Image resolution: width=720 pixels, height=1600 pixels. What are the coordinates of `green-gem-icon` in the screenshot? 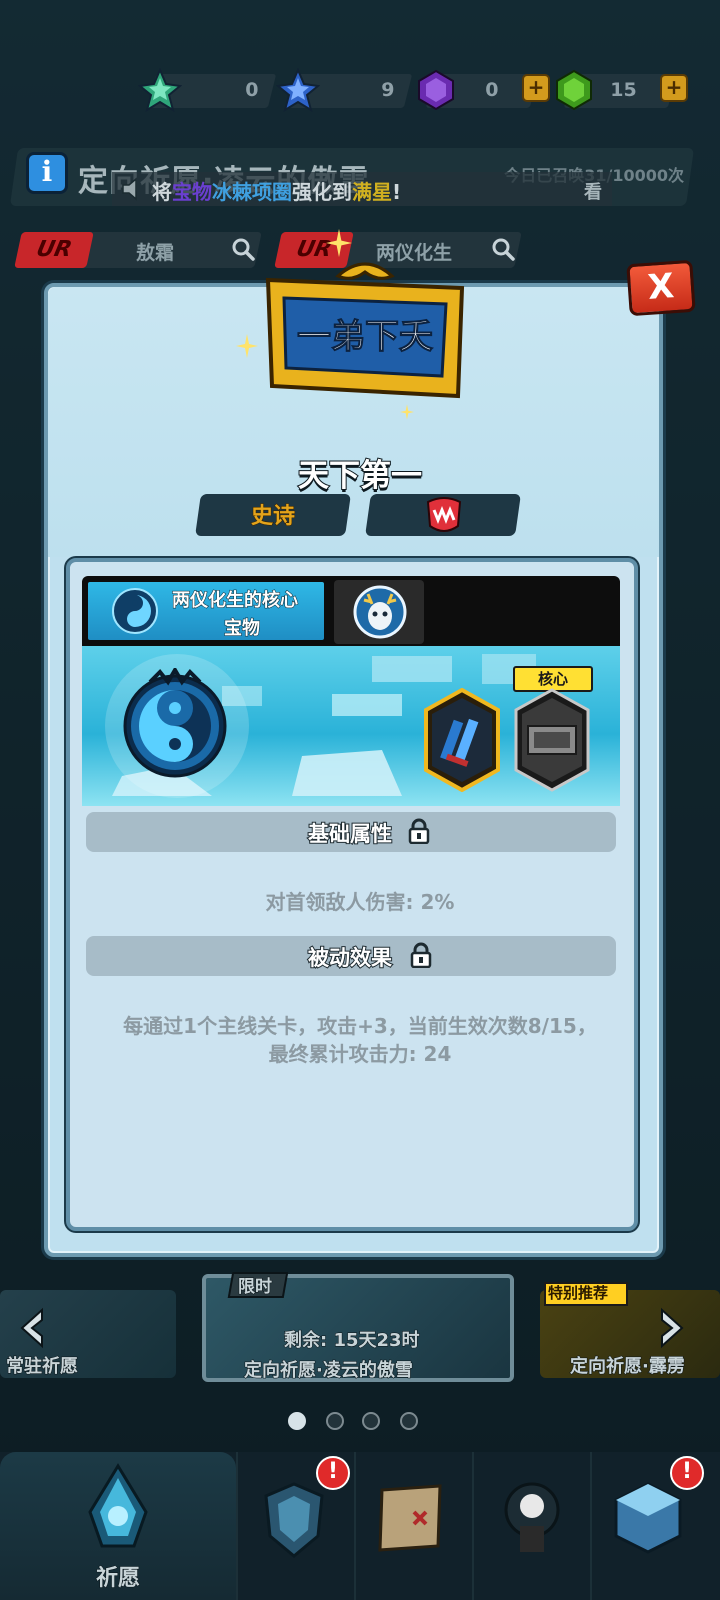 It's located at (574, 90).